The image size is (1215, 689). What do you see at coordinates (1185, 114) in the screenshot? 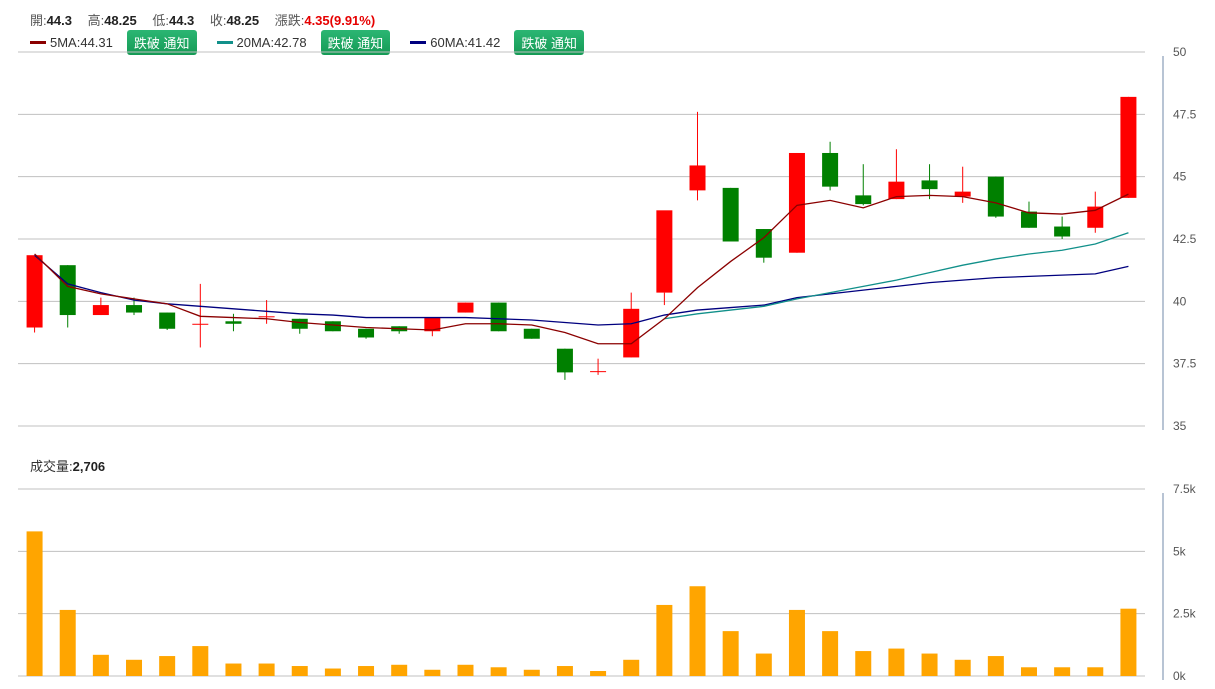
I see `price-tick-label: 47.5` at bounding box center [1185, 114].